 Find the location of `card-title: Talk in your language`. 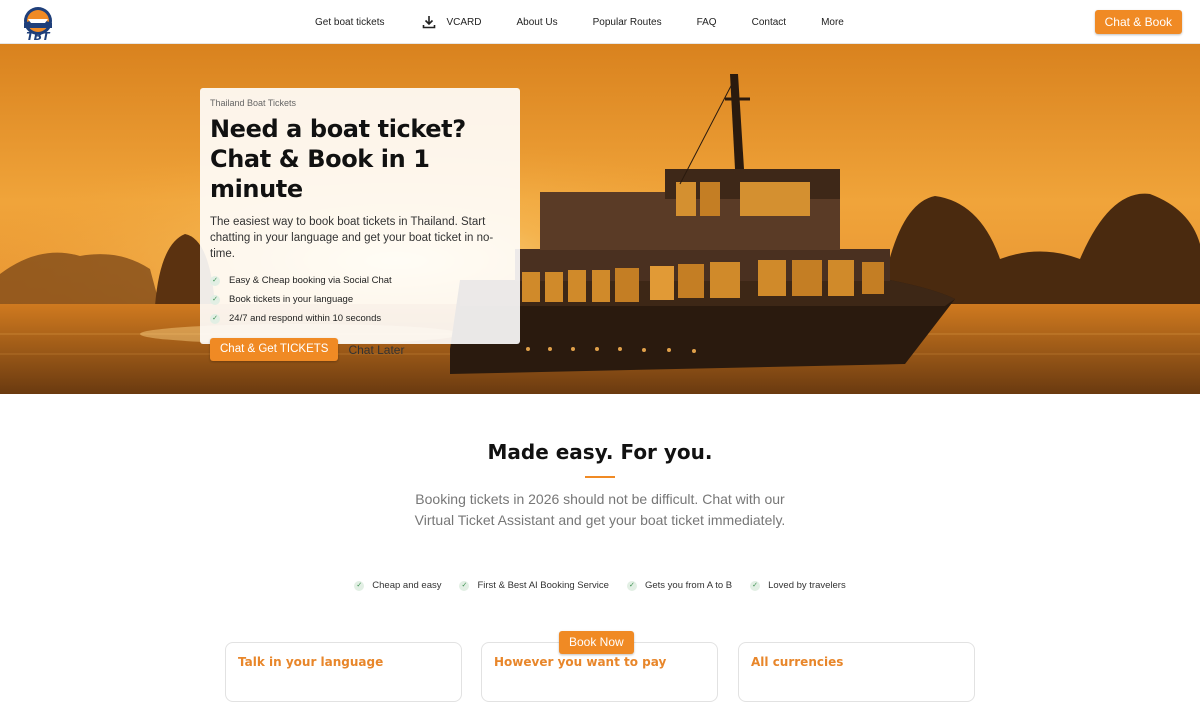

card-title: Talk in your language is located at coordinates (311, 662).